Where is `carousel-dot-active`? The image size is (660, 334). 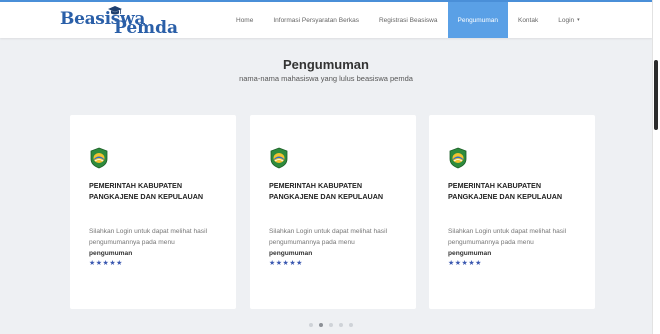 carousel-dot-active is located at coordinates (321, 325).